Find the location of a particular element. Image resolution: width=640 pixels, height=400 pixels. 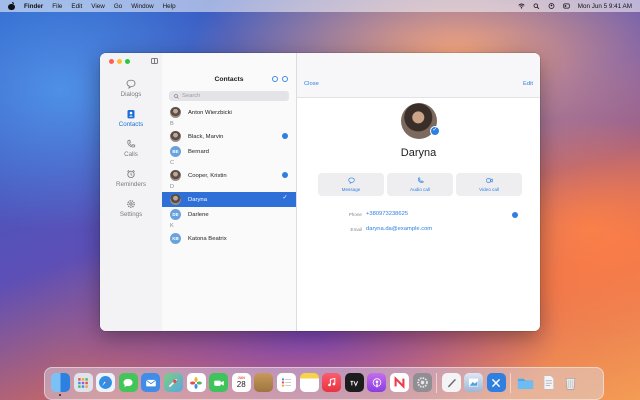

preview-icon is located at coordinates (474, 382).